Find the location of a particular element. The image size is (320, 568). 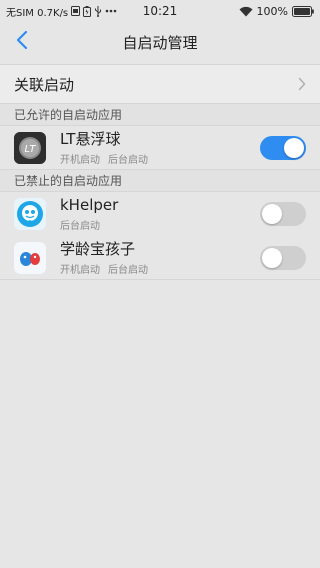

xuelingbao-app-icon is located at coordinates (30, 257).